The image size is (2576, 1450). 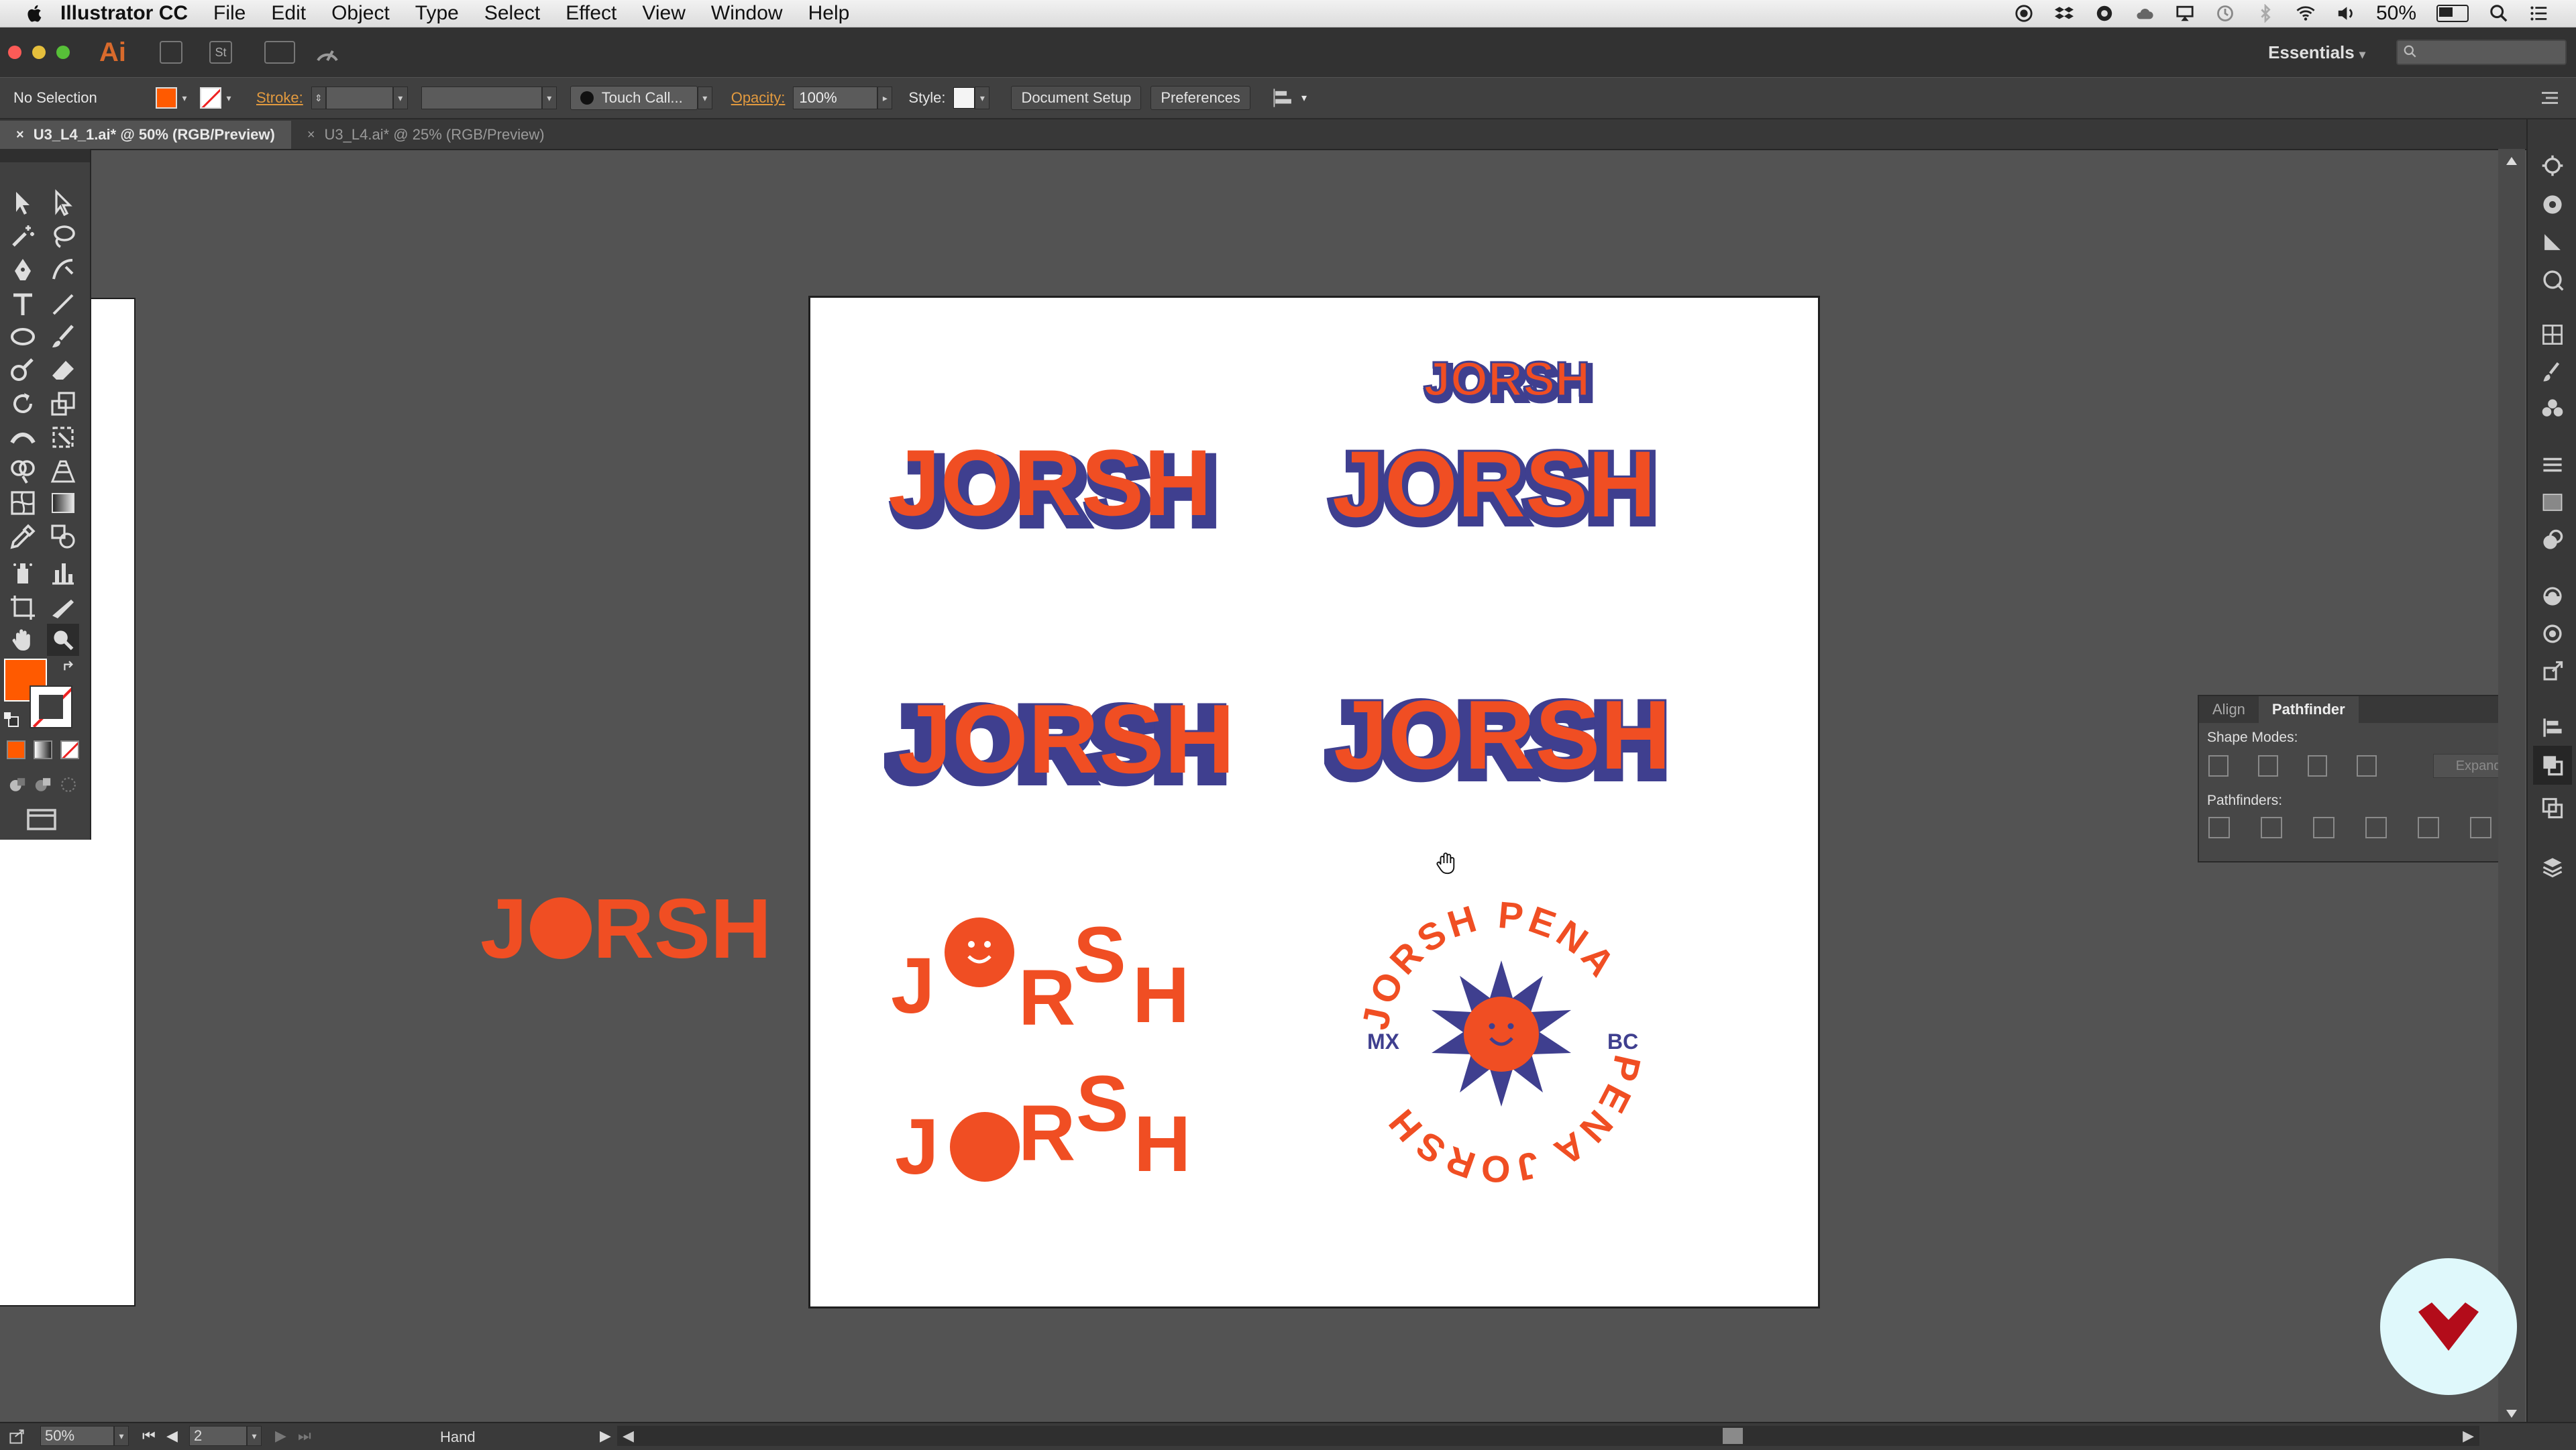 I want to click on stroke-weight-stepper: ⇕, so click(x=318, y=98).